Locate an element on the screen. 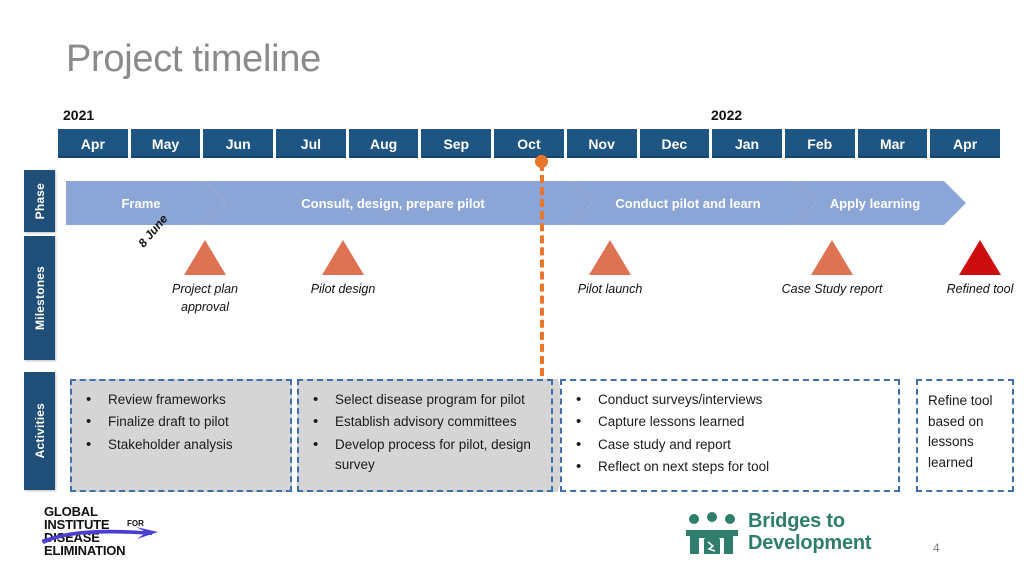  activity-item: Case study and report is located at coordinates (731, 444).